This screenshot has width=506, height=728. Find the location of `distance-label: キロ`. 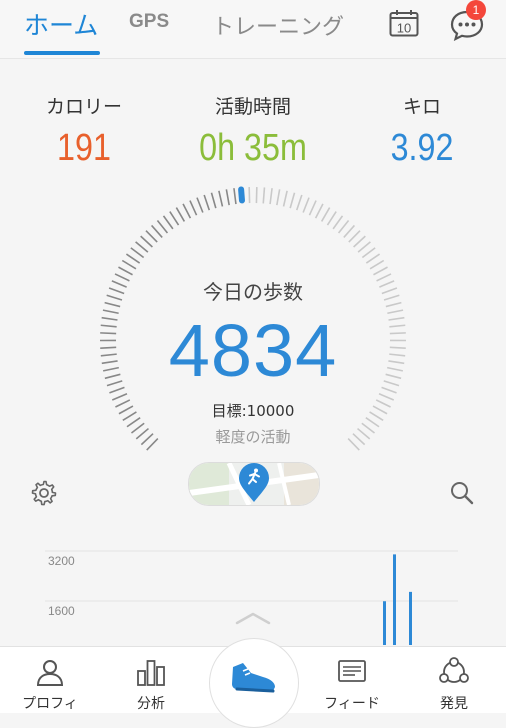

distance-label: キロ is located at coordinates (422, 105).